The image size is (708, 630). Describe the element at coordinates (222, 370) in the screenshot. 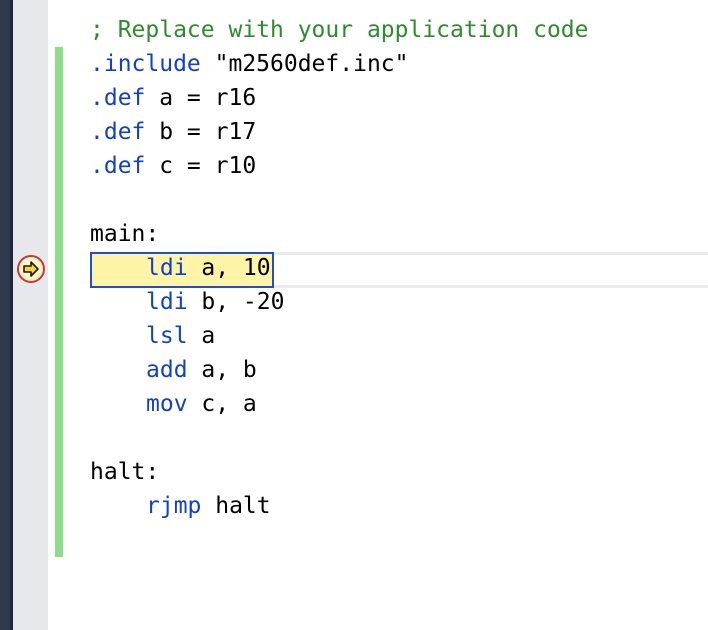

I see `instruction-operands: a, b` at that location.